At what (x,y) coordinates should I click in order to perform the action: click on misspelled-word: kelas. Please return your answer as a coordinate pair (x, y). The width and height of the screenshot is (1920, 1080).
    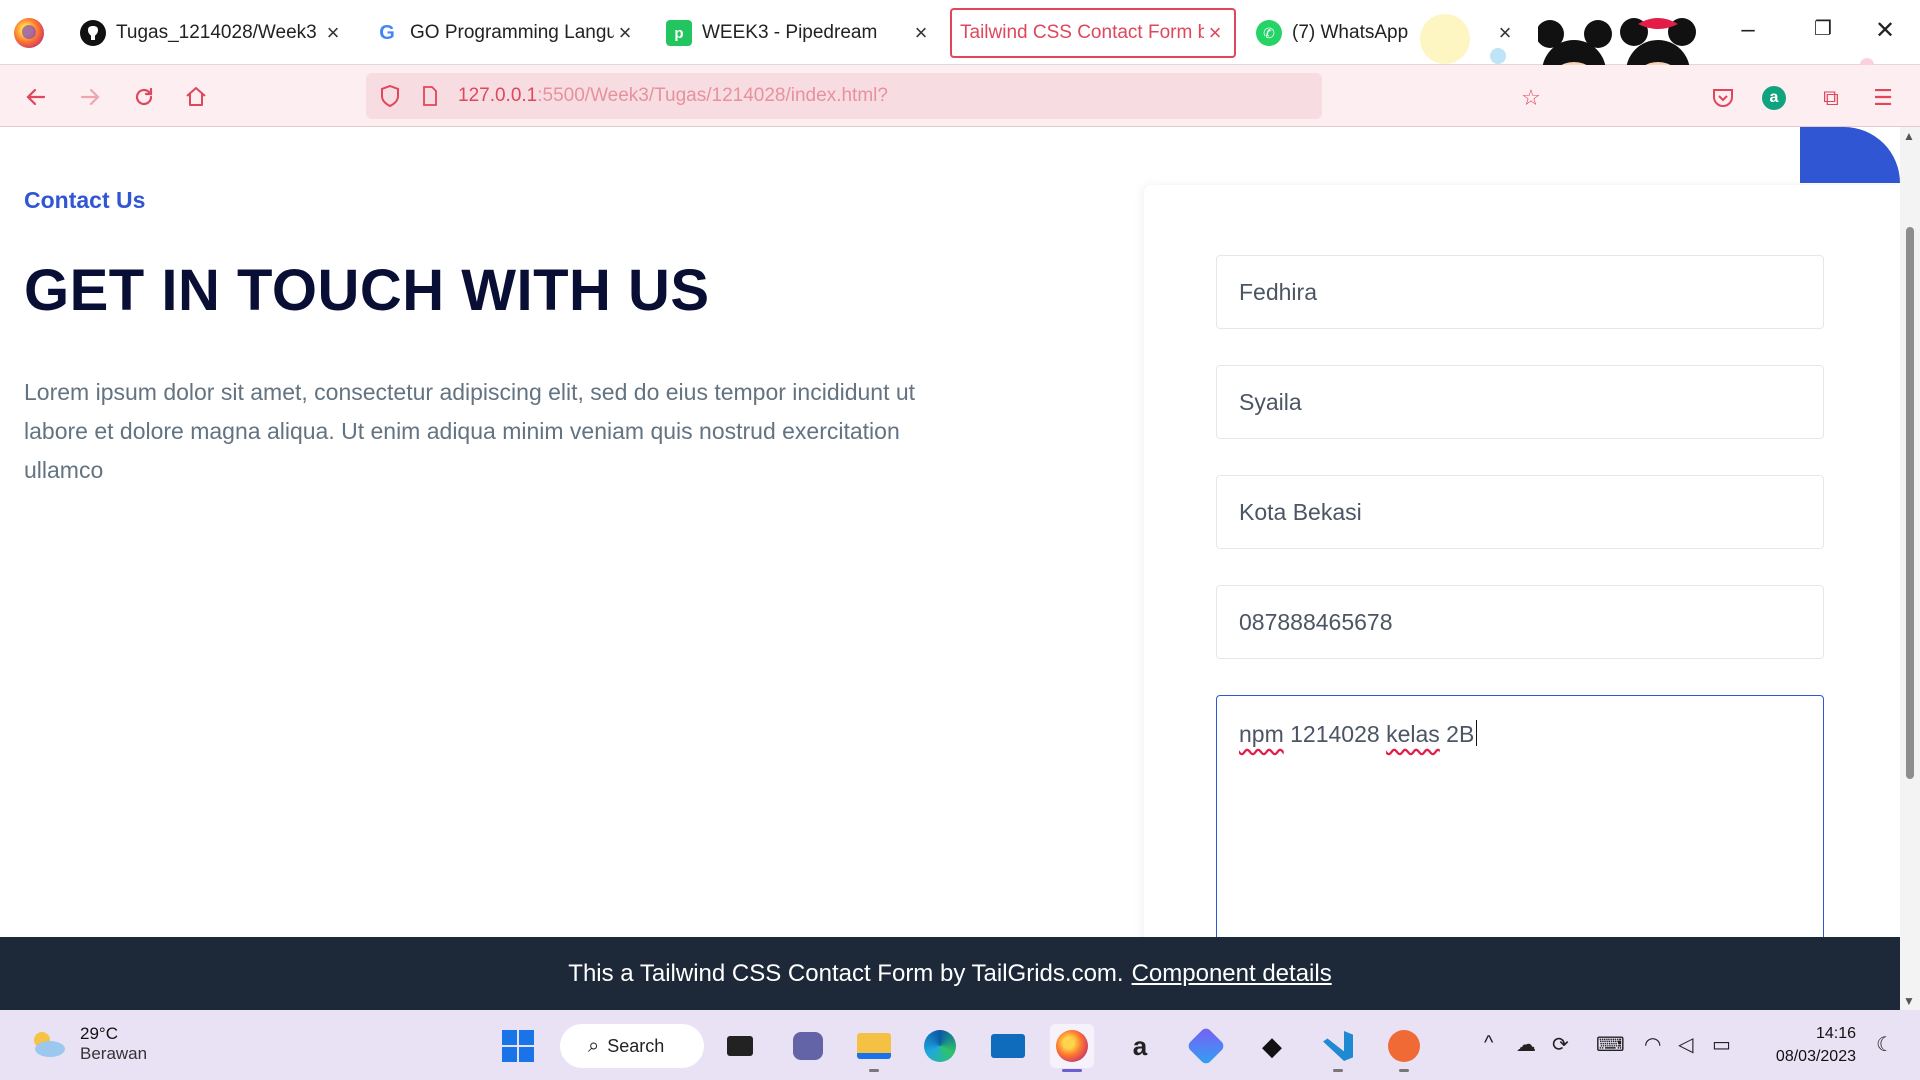
    Looking at the image, I should click on (1413, 734).